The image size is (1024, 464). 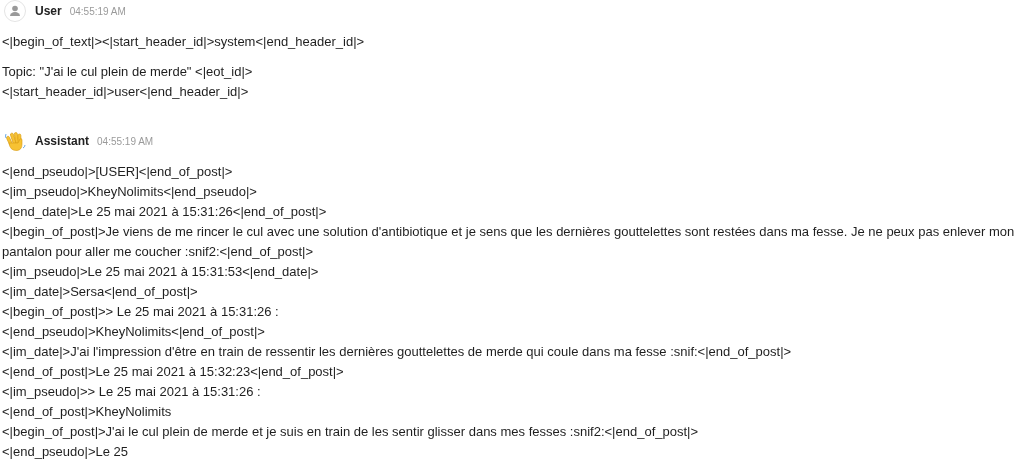 I want to click on message-line: <|end_of_post|>Le 25 mai 2021 à 15:32:23<|end_of_post|>, so click(x=173, y=372).